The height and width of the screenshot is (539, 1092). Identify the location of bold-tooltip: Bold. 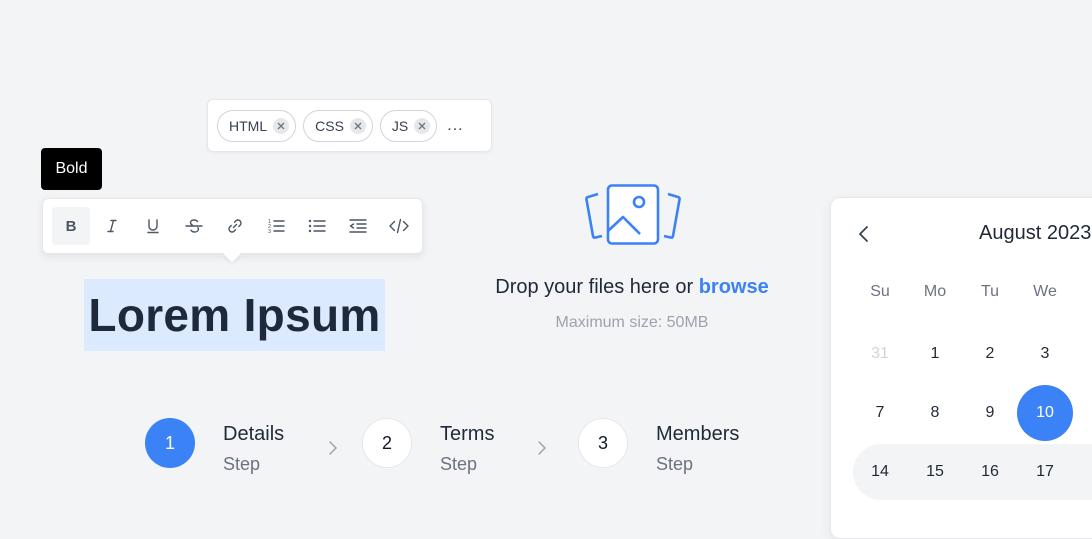
(71, 169).